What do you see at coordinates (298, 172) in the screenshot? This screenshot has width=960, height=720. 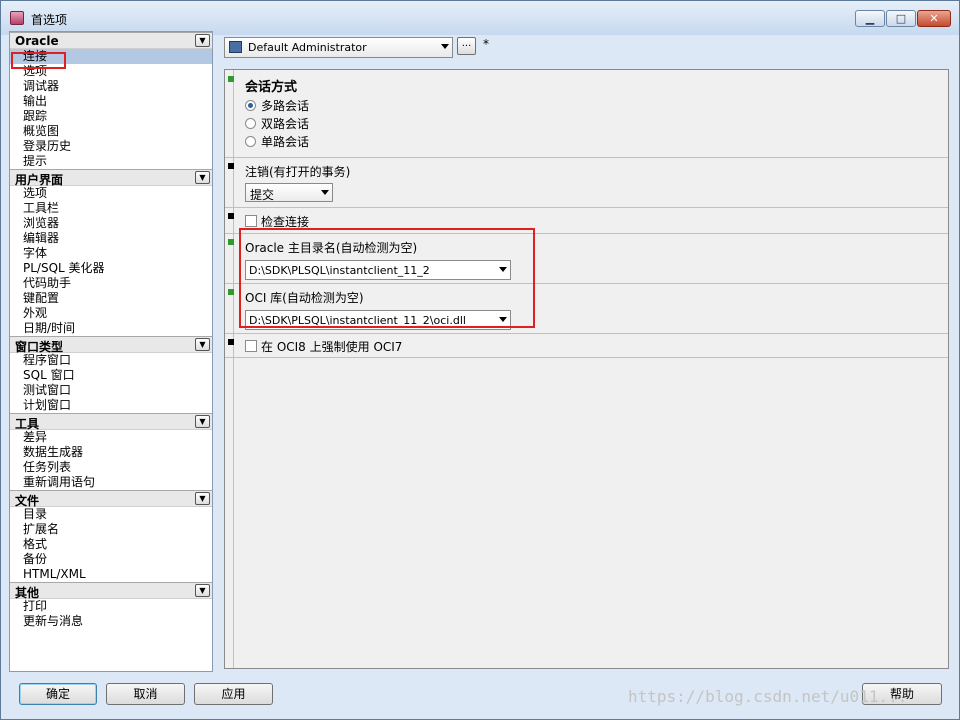 I see `logoff-label: 注销(有打开的事务)` at bounding box center [298, 172].